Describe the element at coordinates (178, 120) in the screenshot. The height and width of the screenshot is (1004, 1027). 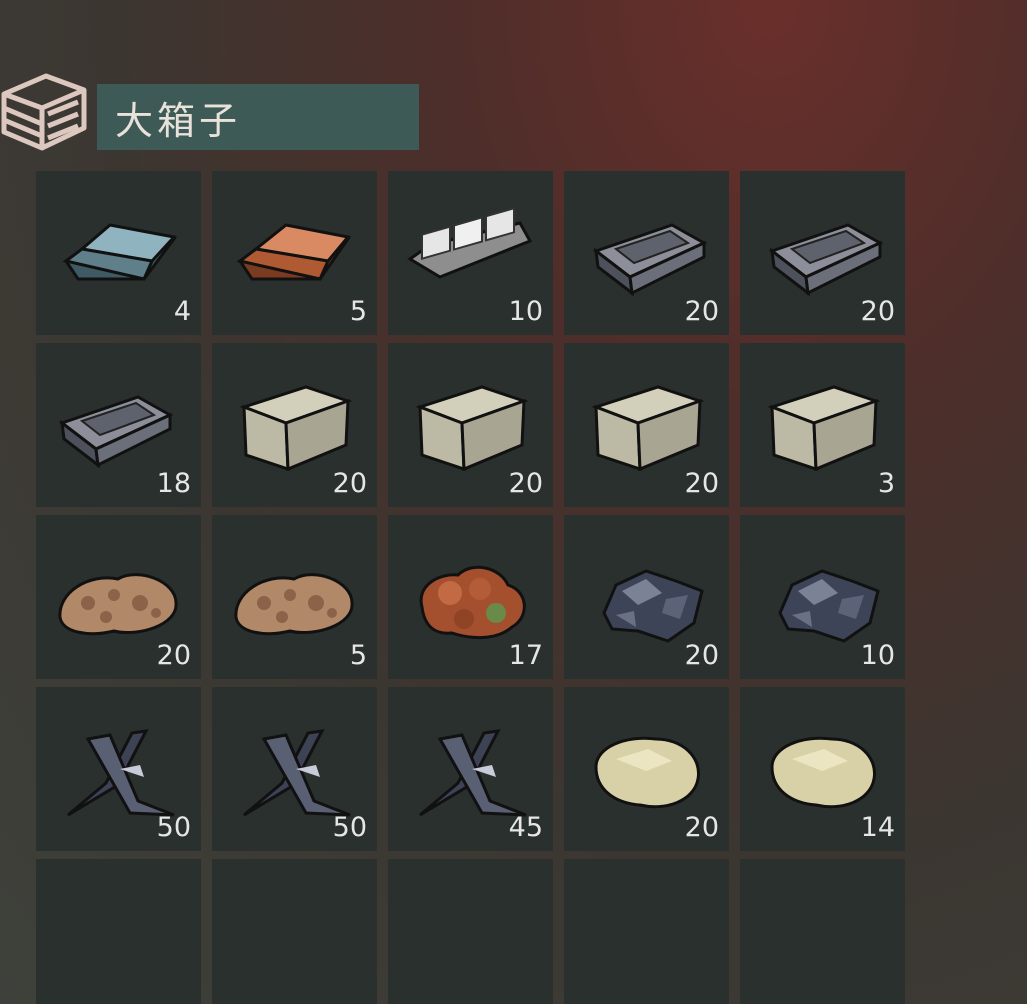
I see `container-title: 大箱子` at that location.